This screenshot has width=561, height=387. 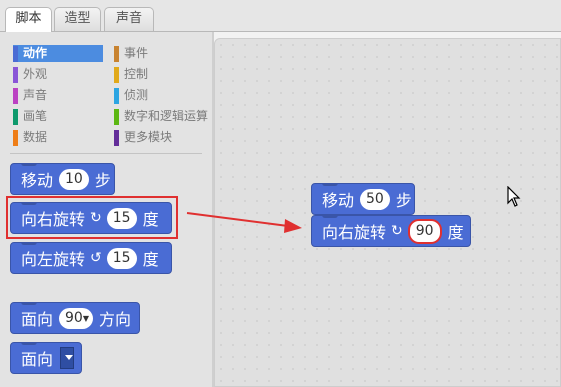 What do you see at coordinates (293, 226) in the screenshot?
I see `arrow-head` at bounding box center [293, 226].